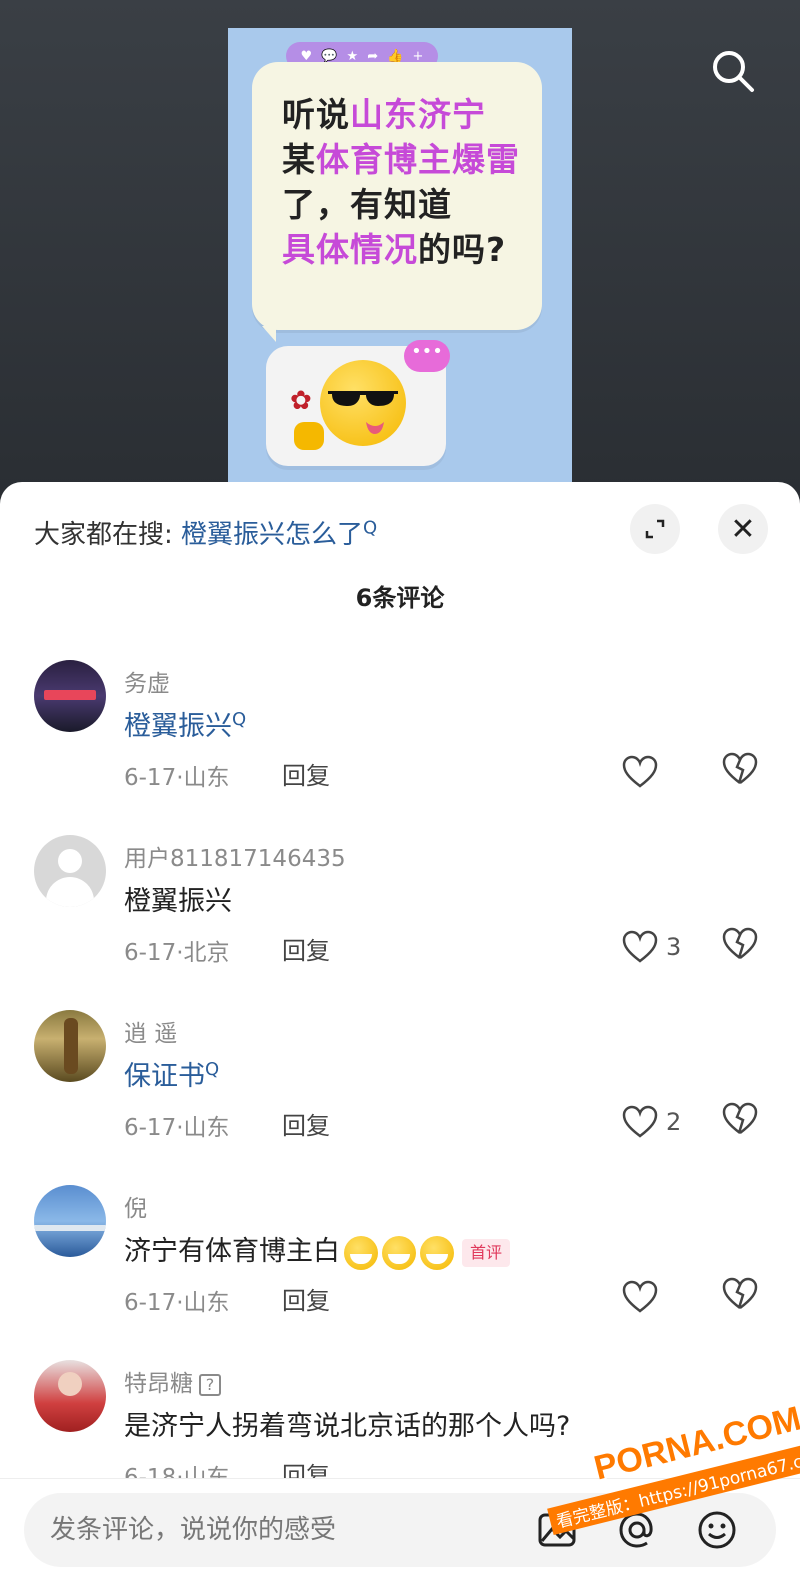 Image resolution: width=800 pixels, height=1585 pixels. I want to click on comment-meta: 6-17·北京, so click(177, 953).